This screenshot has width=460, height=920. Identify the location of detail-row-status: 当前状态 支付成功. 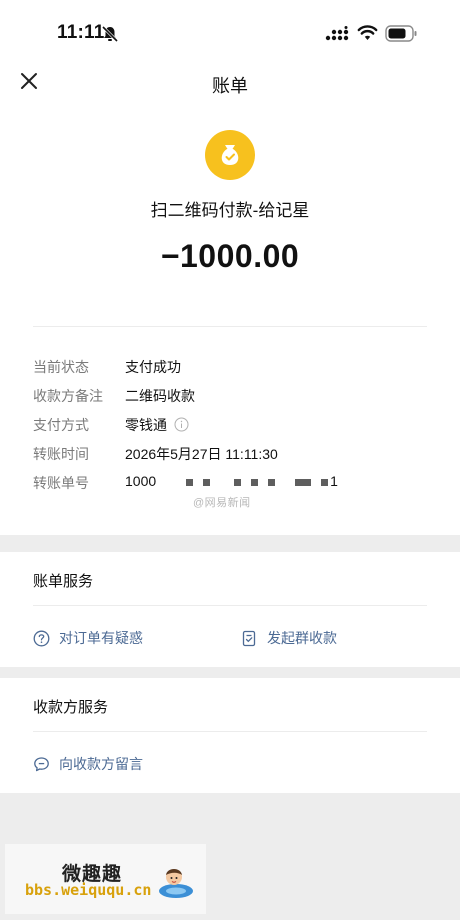
(230, 369).